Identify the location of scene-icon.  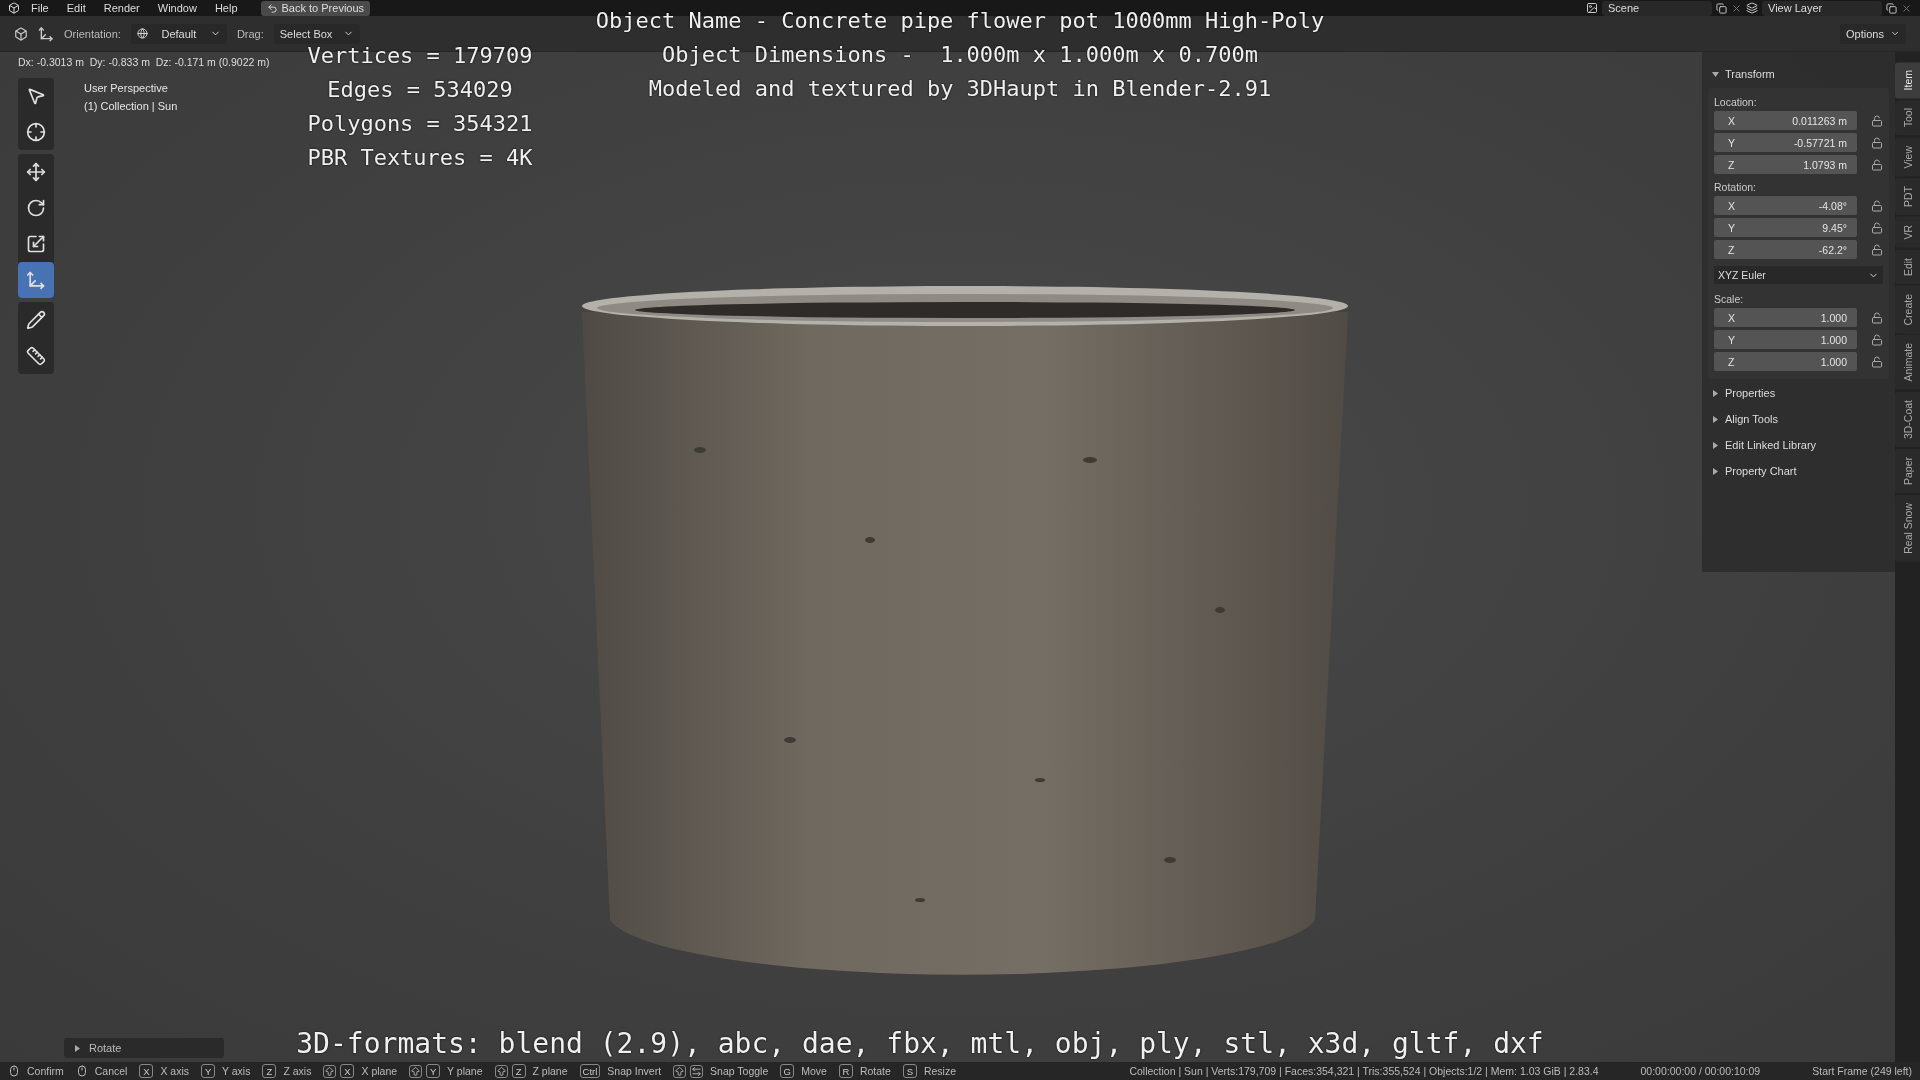
(1592, 8).